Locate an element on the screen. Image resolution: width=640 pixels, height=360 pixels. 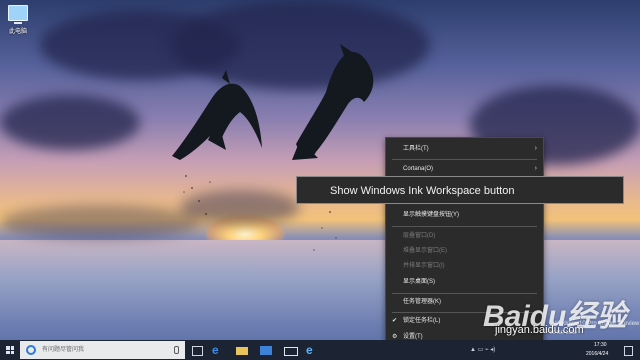
menu-item-stack: 堆叠显示窗口(E) is located at coordinates (464, 251).